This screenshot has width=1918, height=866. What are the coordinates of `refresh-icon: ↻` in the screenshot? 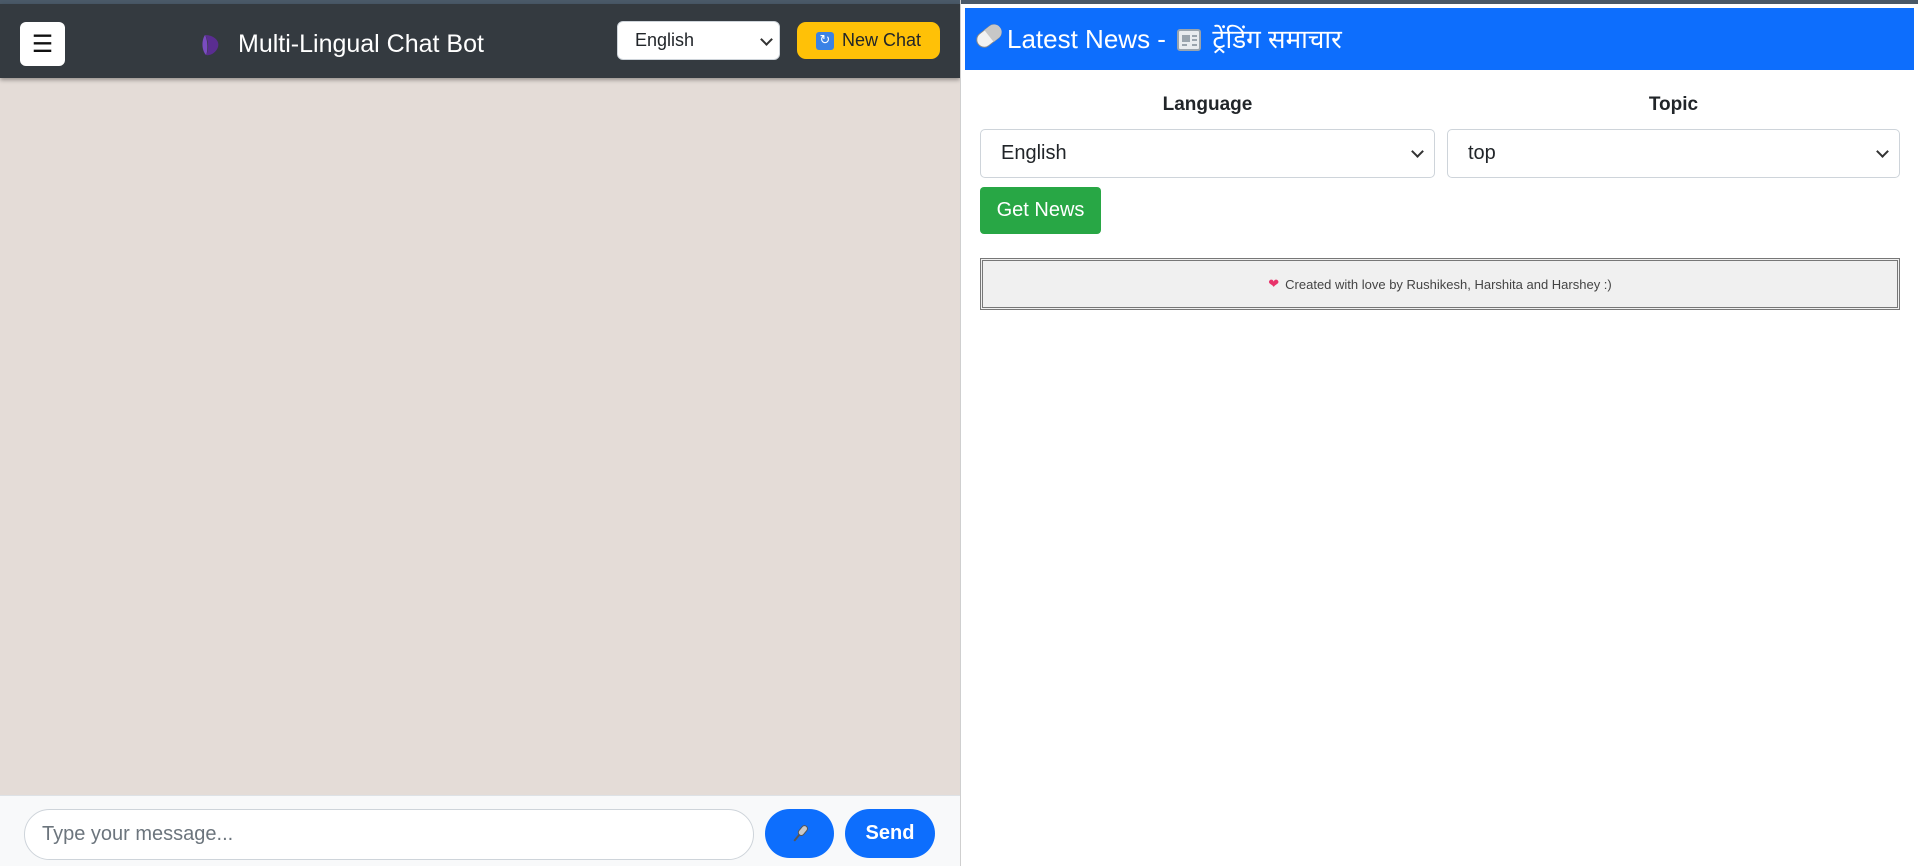 It's located at (824, 40).